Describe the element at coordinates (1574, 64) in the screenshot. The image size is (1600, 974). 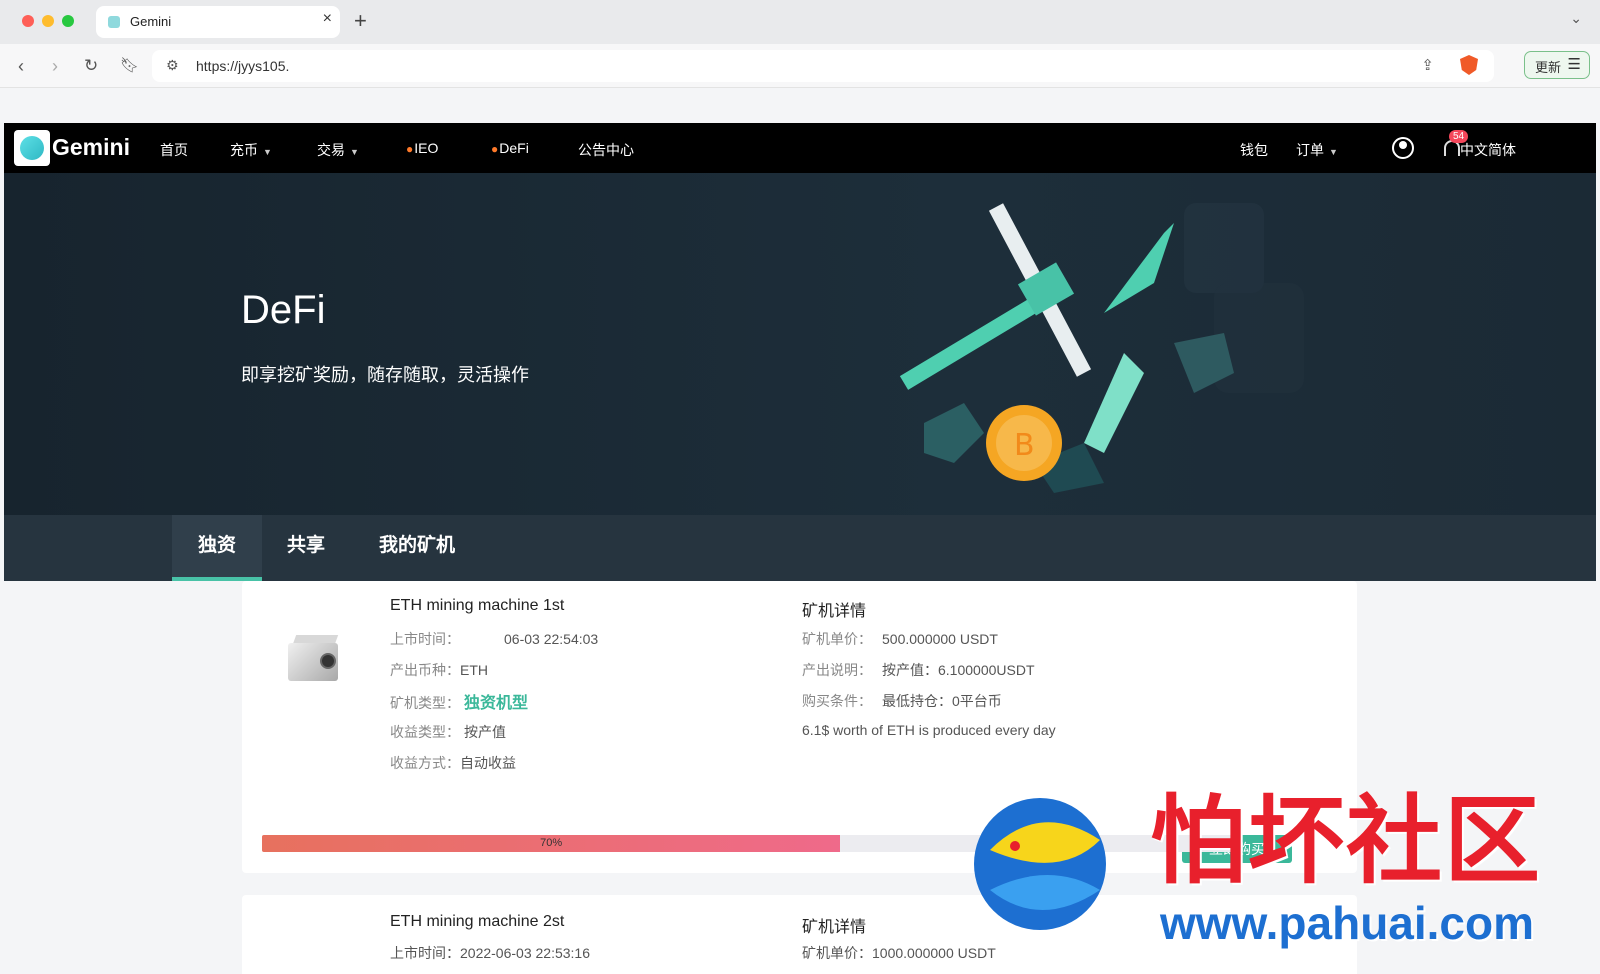
I see `menu-icon: ☰` at that location.